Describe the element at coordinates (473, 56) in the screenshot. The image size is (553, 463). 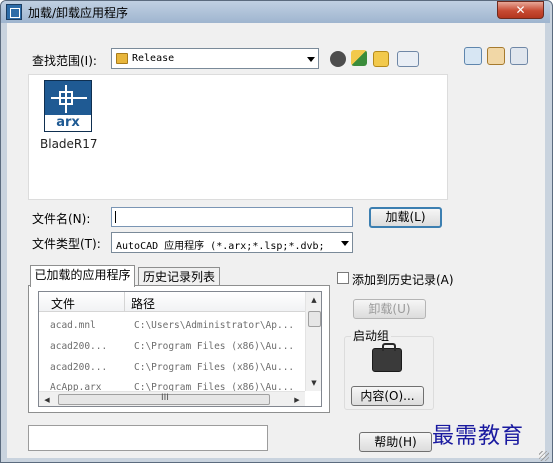
I see `search-icon` at that location.